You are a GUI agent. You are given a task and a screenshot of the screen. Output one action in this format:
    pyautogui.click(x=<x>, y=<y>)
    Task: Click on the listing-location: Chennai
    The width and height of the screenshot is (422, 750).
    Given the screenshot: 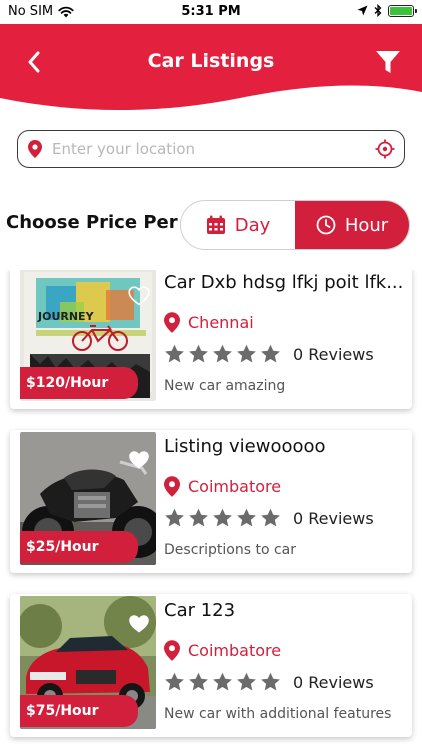 What is the action you would take?
    pyautogui.click(x=209, y=322)
    